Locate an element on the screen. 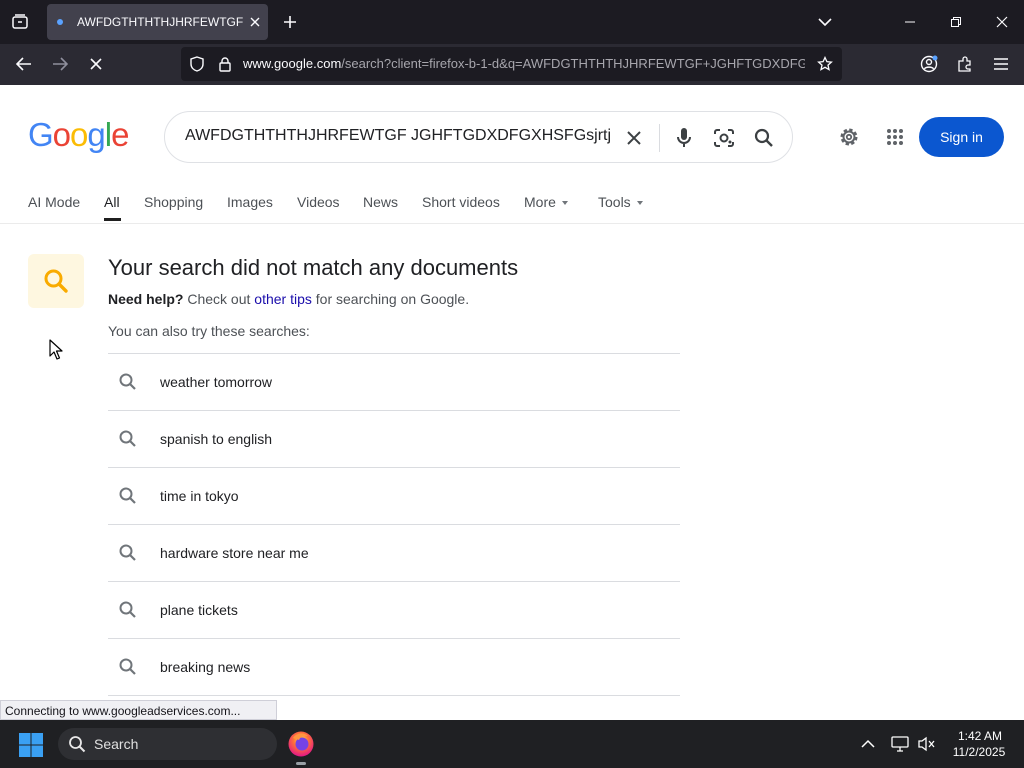 This screenshot has width=1024, height=768. tab-images: Images is located at coordinates (250, 202).